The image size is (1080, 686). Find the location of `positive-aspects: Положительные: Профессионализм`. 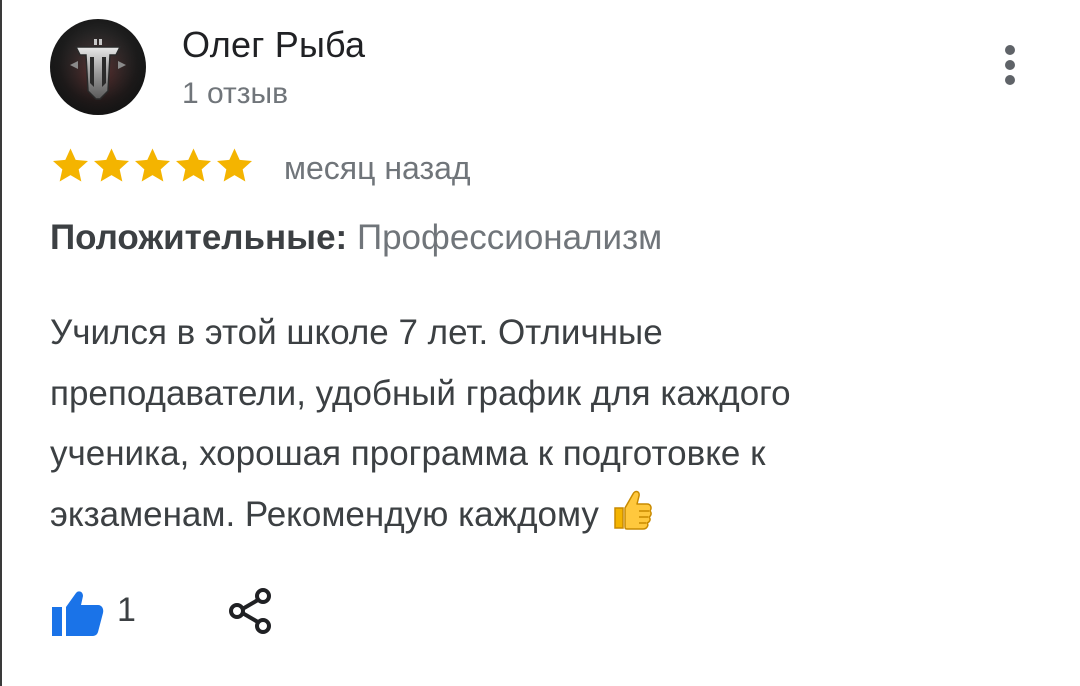

positive-aspects: Положительные: Профессионализм is located at coordinates (356, 238).